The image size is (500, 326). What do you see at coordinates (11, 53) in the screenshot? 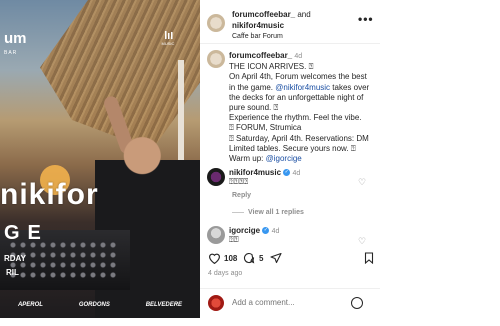
I see `forum-logo-sub: BAR` at bounding box center [11, 53].